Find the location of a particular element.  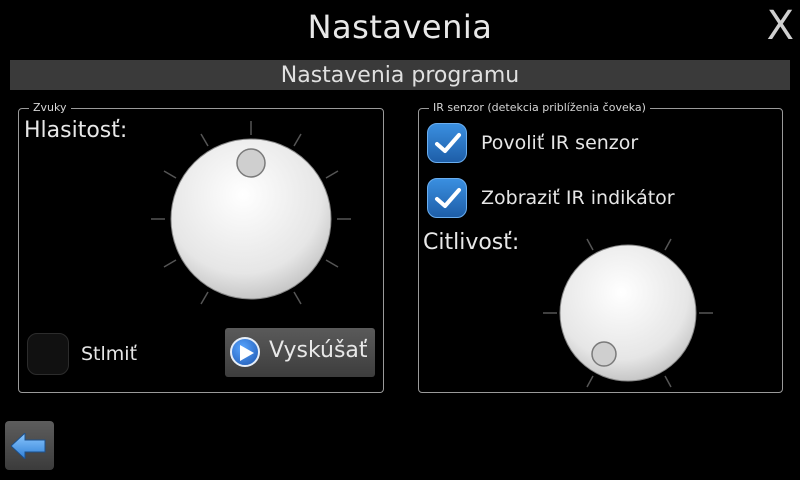

back-button is located at coordinates (29, 445).